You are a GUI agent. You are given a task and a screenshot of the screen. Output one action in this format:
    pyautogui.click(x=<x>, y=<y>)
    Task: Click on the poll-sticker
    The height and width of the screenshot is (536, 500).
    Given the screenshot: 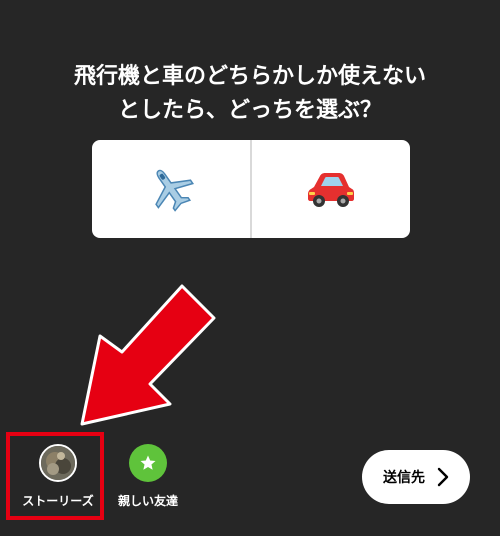 What is the action you would take?
    pyautogui.click(x=251, y=189)
    